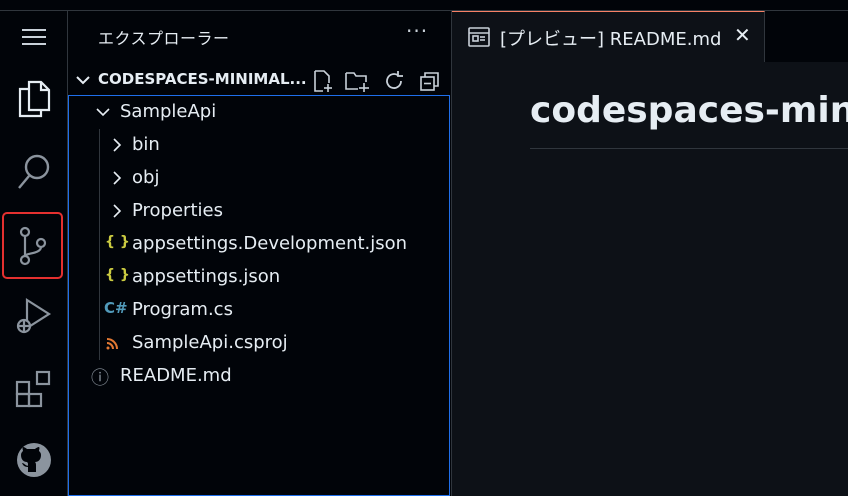  What do you see at coordinates (176, 375) in the screenshot?
I see `tree-item-label: README.md` at bounding box center [176, 375].